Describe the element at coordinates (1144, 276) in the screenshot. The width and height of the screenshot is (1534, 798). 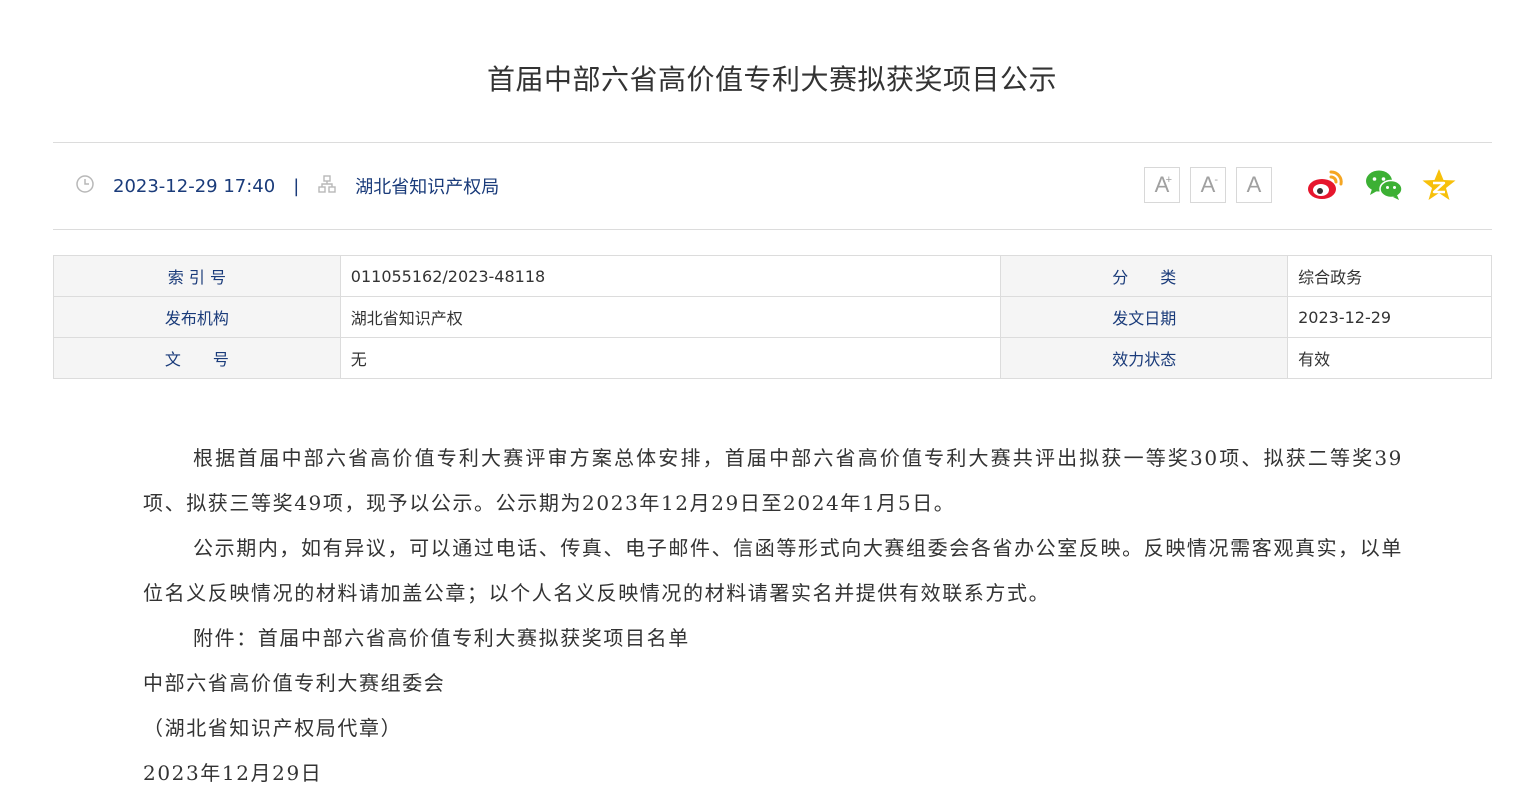
I see `category-label: 分 类` at that location.